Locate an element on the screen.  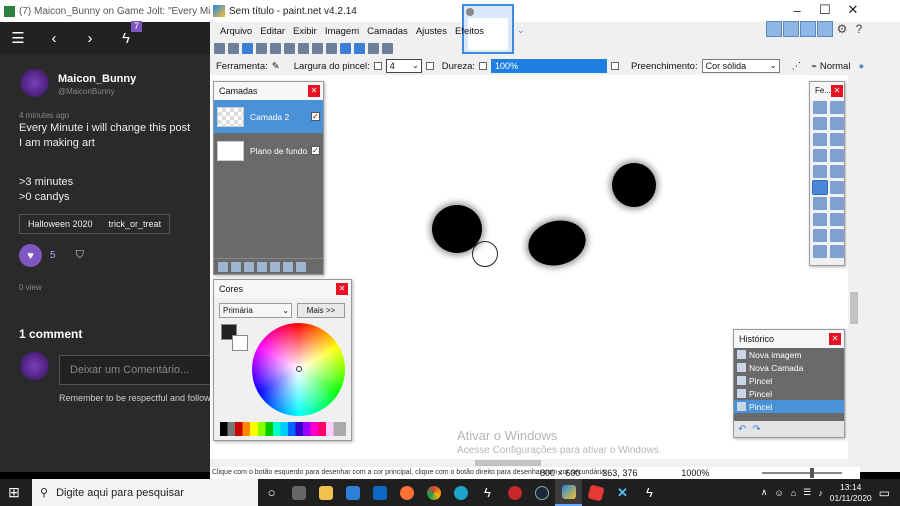
hardness-decrease is located at coordinates (483, 66).